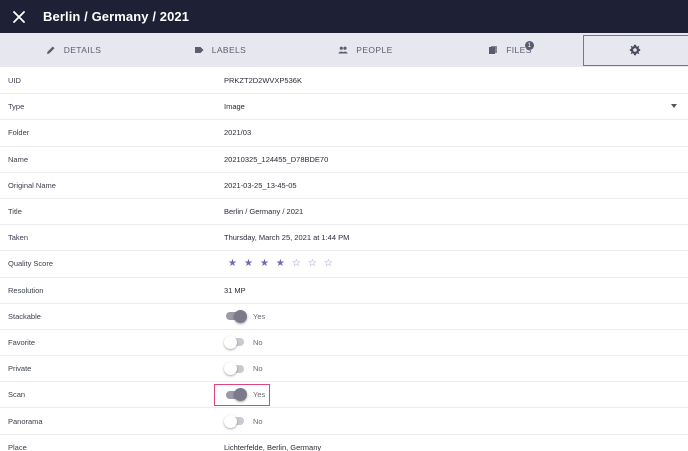  I want to click on place-row: Place Lichterfelde, Berlin, Germany, so click(344, 443).